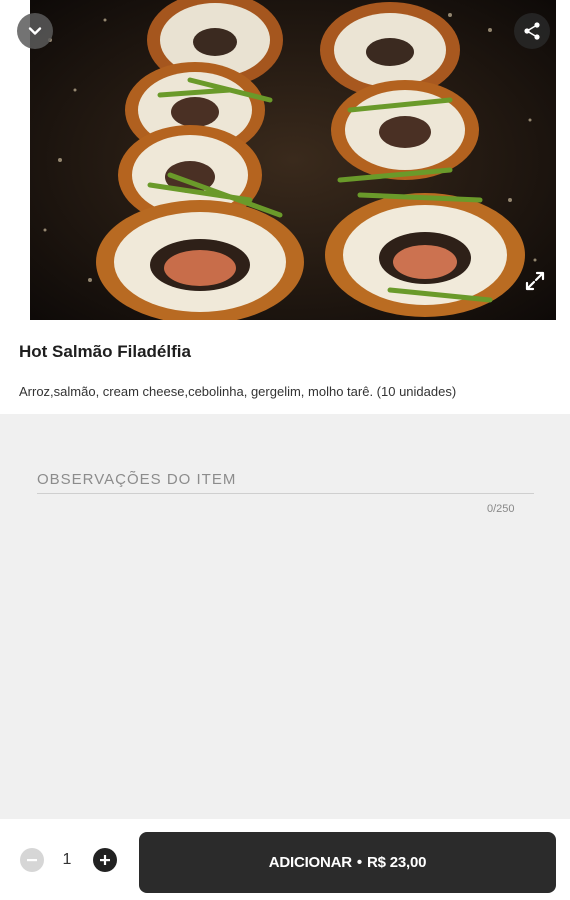 This screenshot has height=900, width=570. I want to click on add-to-cart-button: ADICIONAR • R$ 23,00, so click(347, 862).